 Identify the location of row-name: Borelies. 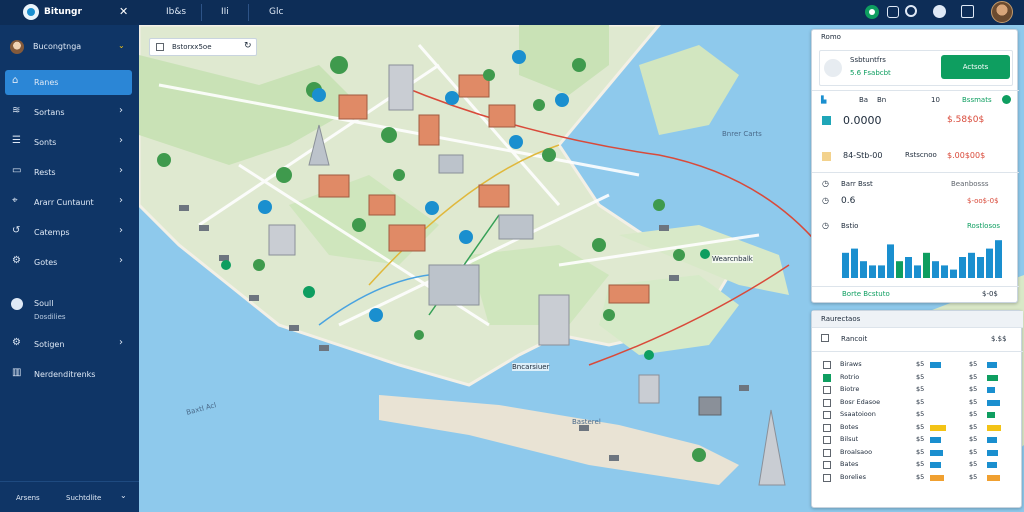
(853, 476).